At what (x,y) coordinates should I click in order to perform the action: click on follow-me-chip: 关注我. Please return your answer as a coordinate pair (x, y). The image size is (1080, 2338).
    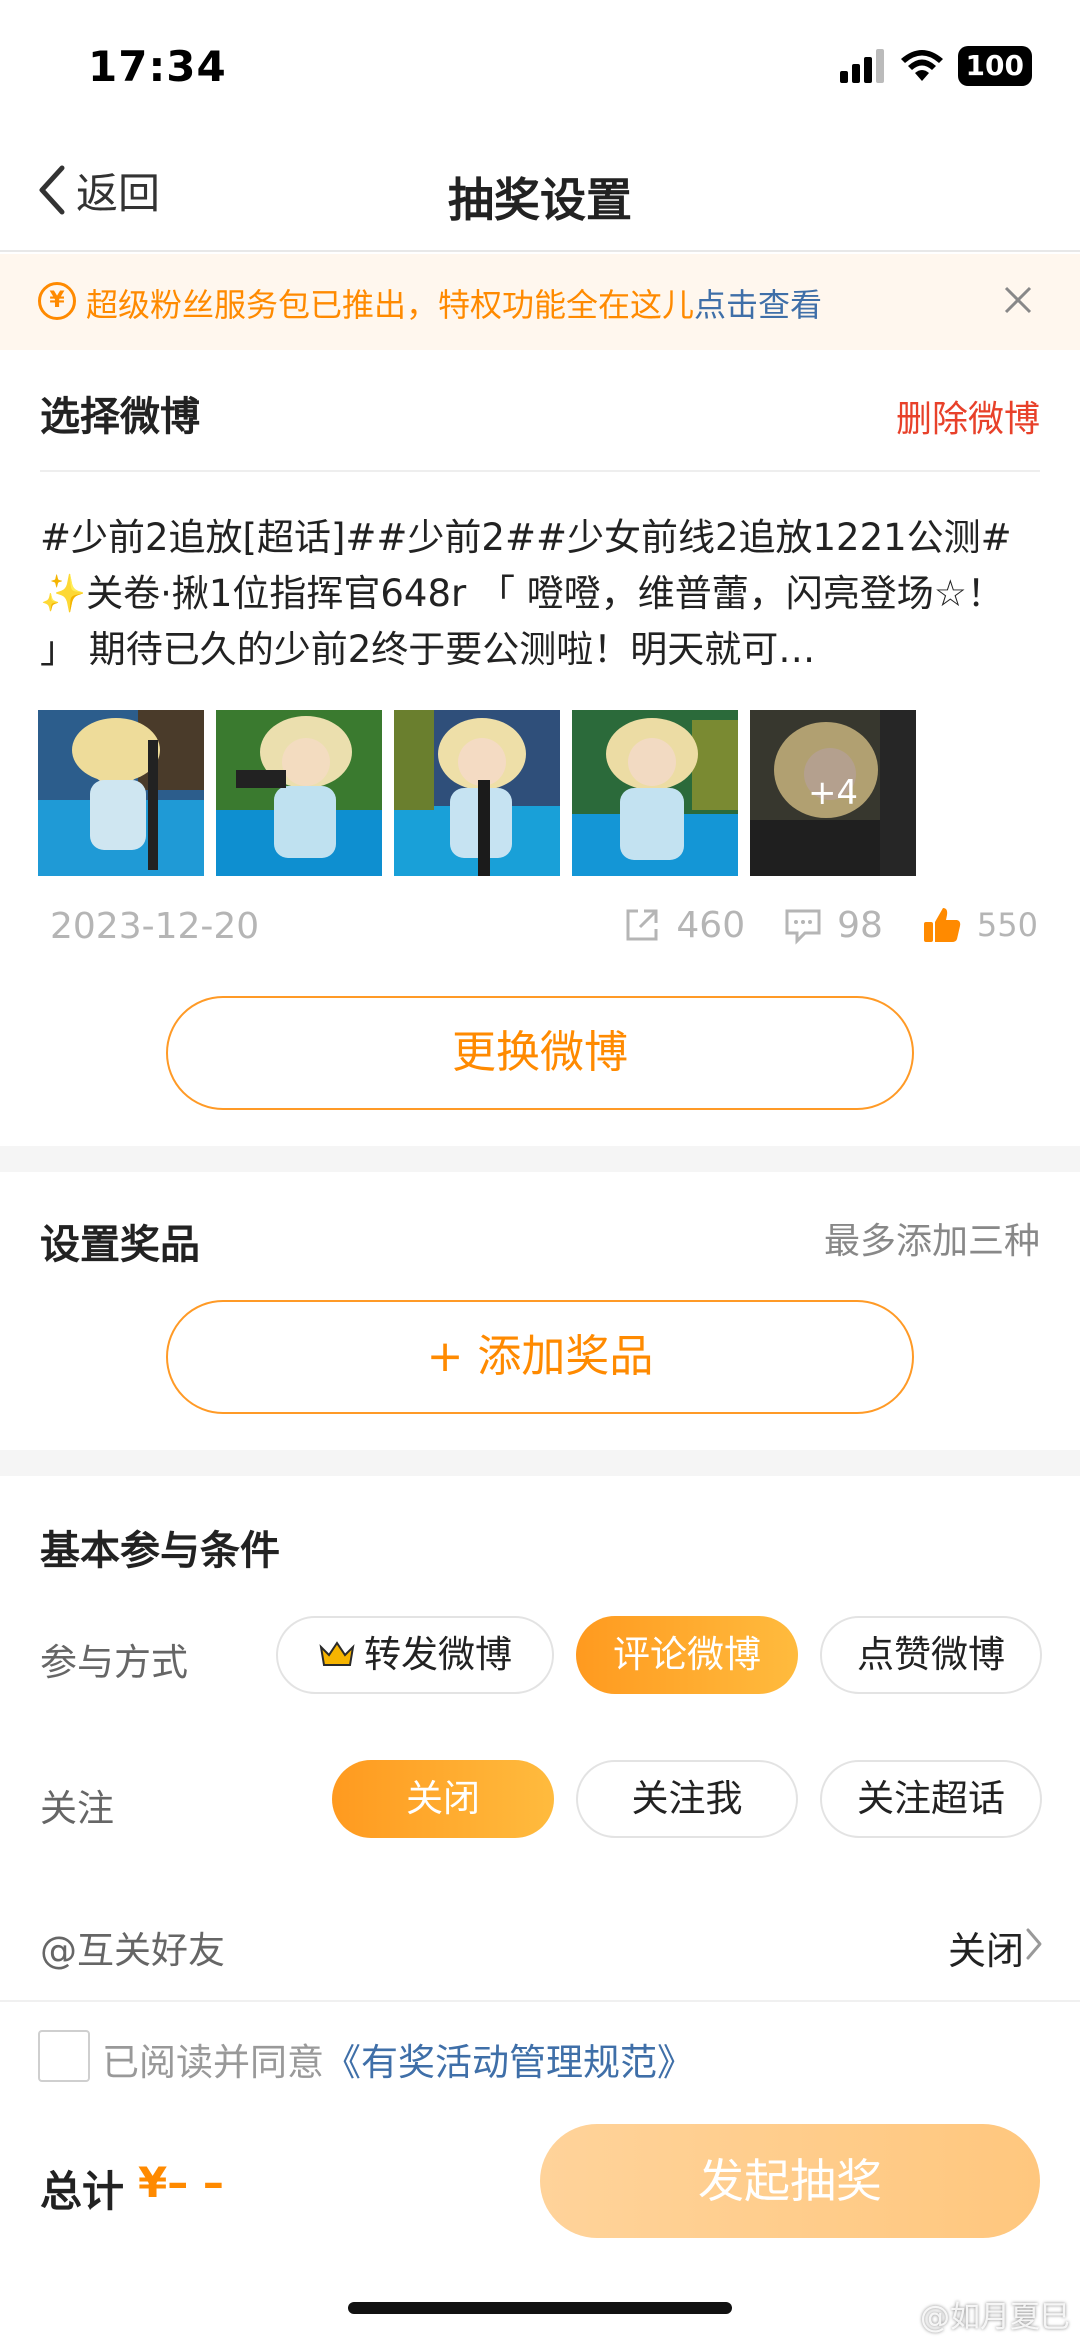
    Looking at the image, I should click on (687, 1799).